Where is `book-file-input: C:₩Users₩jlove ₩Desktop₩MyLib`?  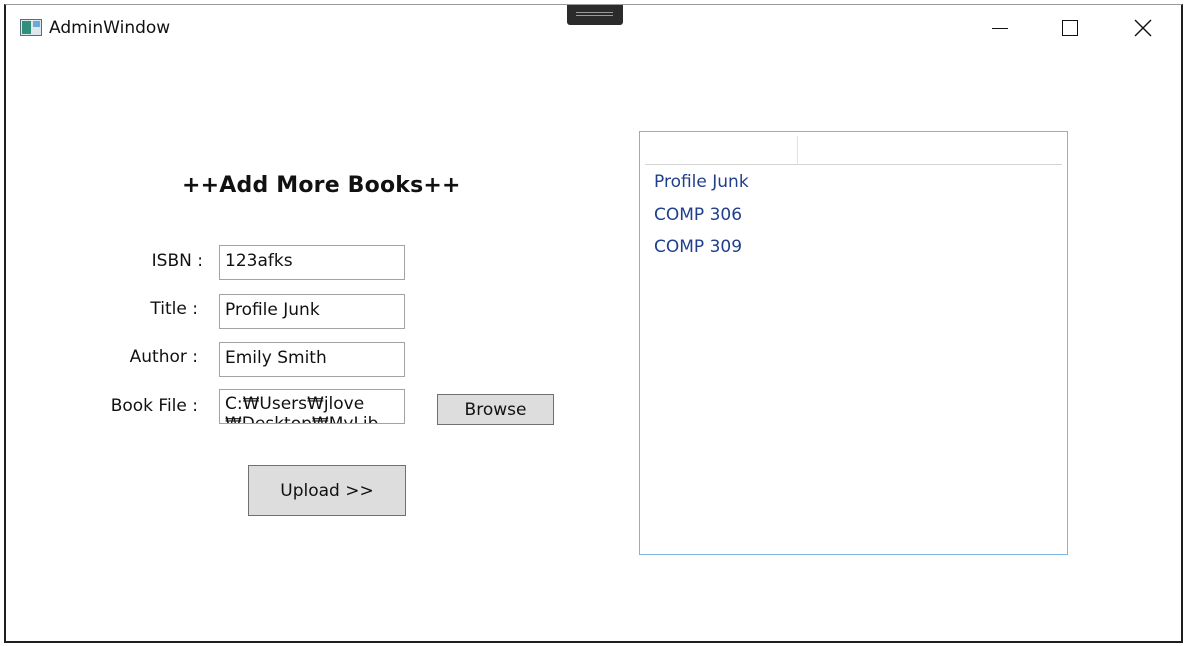 book-file-input: C:₩Users₩jlove ₩Desktop₩MyLib is located at coordinates (312, 406).